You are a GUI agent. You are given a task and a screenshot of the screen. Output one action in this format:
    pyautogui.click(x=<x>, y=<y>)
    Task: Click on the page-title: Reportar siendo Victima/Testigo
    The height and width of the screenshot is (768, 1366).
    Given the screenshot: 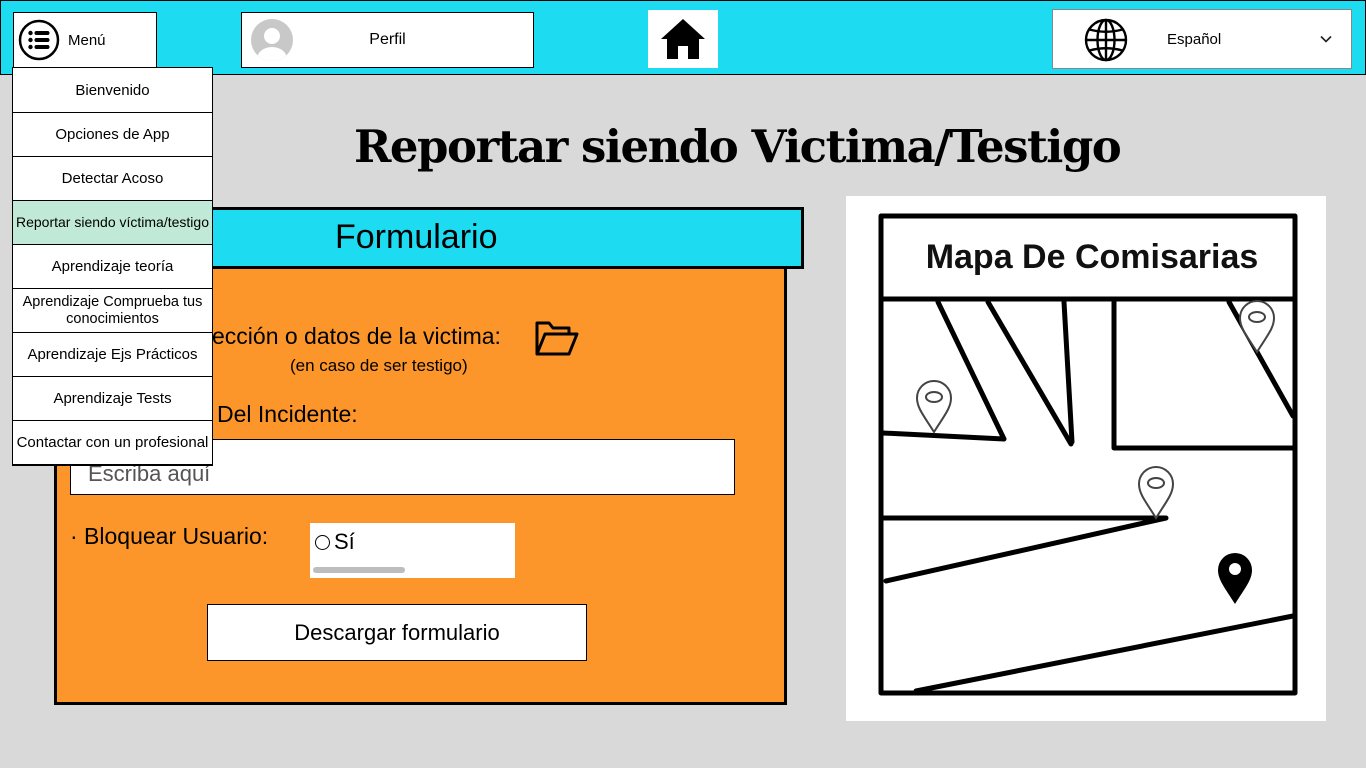 What is the action you would take?
    pyautogui.click(x=738, y=146)
    